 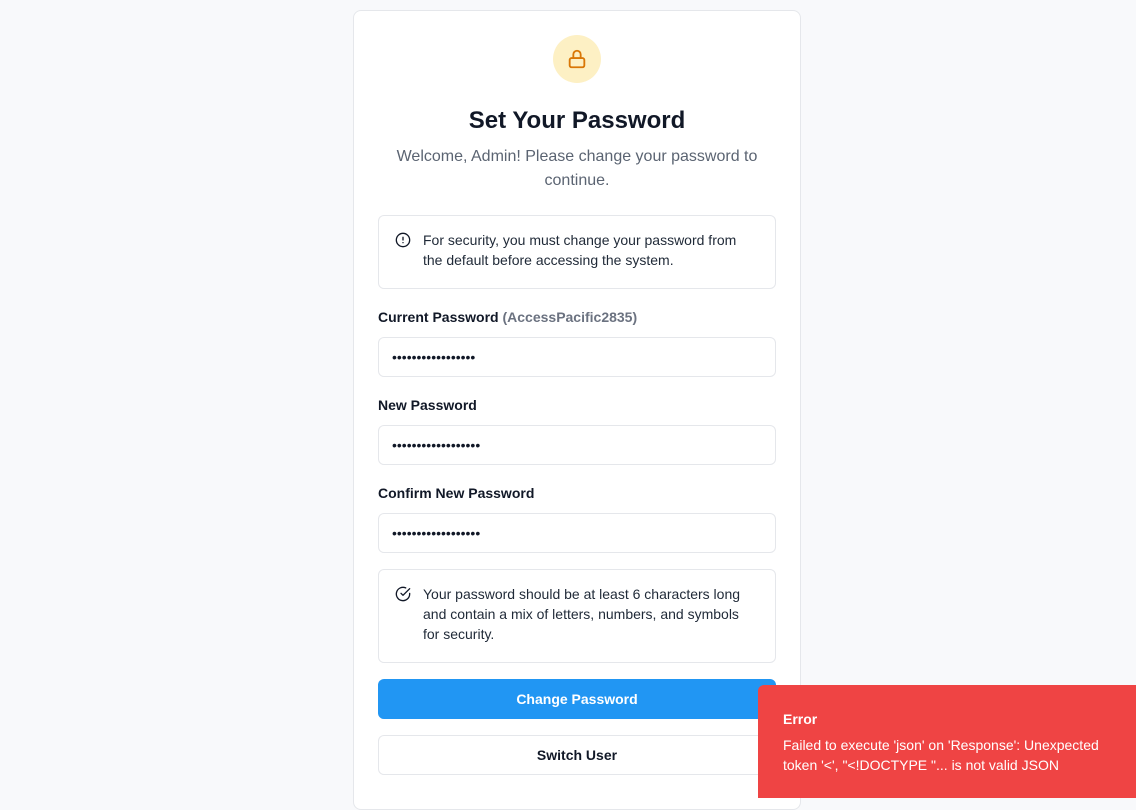 What do you see at coordinates (570, 317) in the screenshot?
I see `current-password-hint: (AccessPacific2835)` at bounding box center [570, 317].